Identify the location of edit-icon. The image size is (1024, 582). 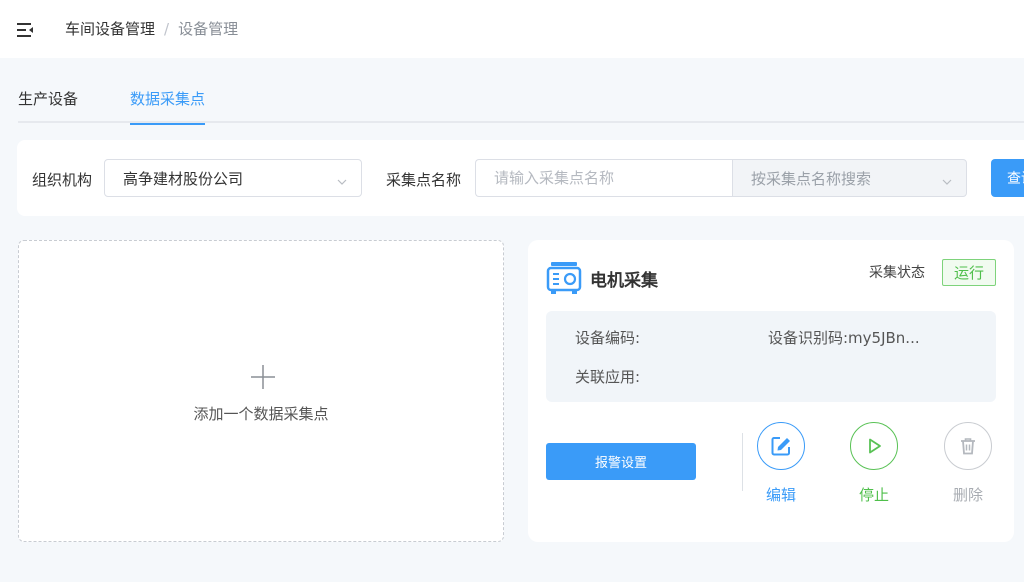
(781, 446).